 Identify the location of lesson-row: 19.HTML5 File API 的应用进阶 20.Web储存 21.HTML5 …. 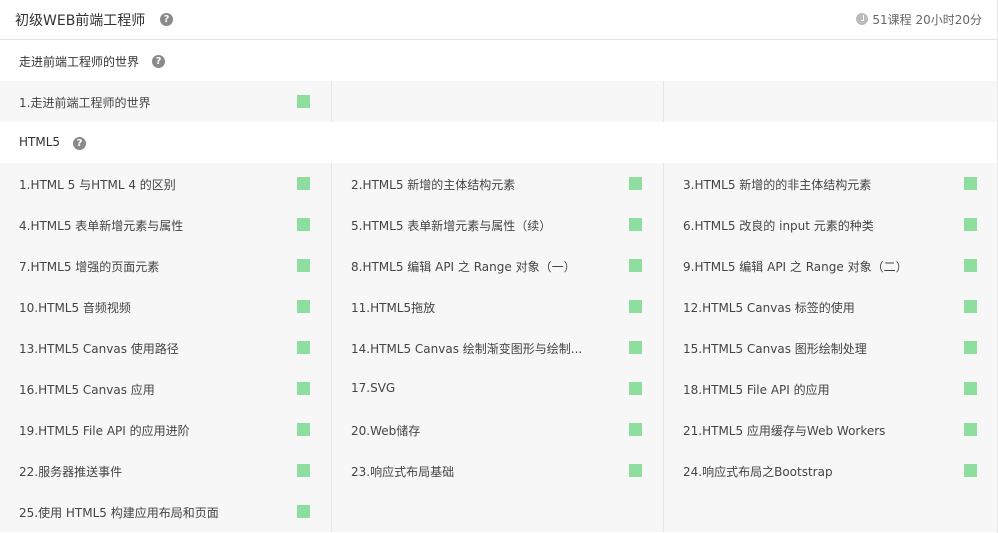
(499, 429).